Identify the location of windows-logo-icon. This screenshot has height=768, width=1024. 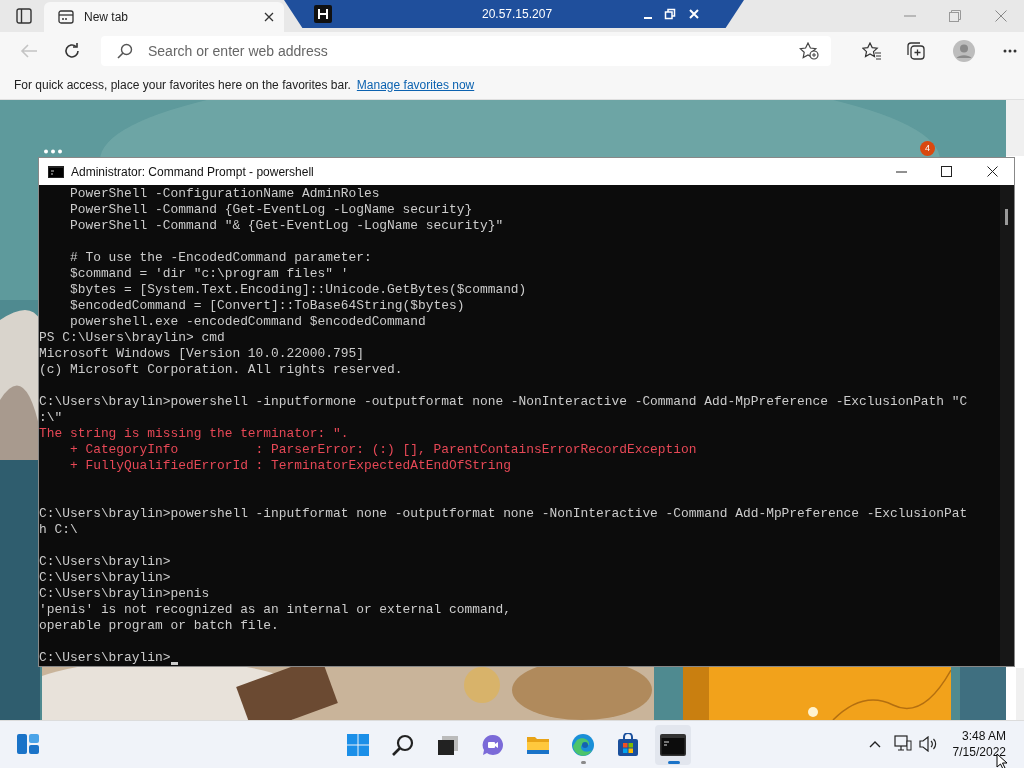
(358, 745).